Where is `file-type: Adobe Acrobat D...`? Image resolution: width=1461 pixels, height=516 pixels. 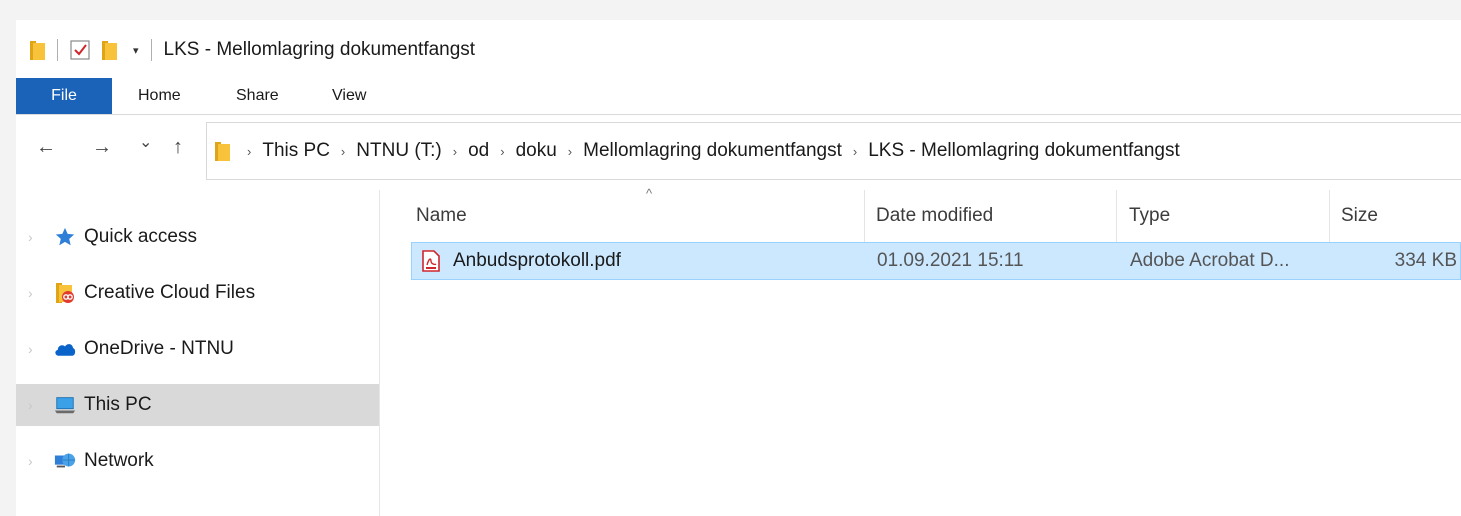 file-type: Adobe Acrobat D... is located at coordinates (1210, 260).